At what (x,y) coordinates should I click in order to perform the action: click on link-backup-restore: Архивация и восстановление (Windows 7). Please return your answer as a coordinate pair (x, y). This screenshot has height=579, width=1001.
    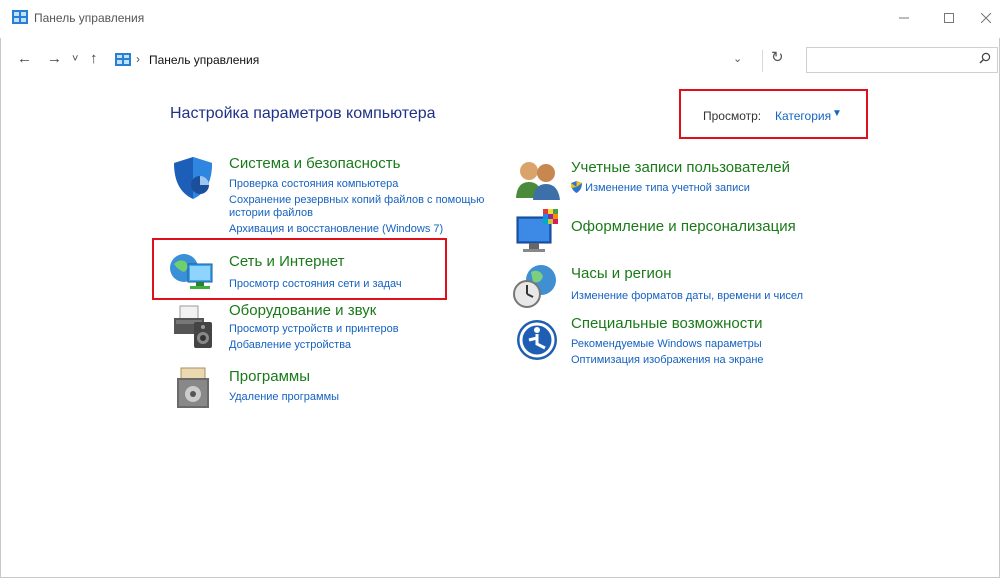
    Looking at the image, I should click on (356, 229).